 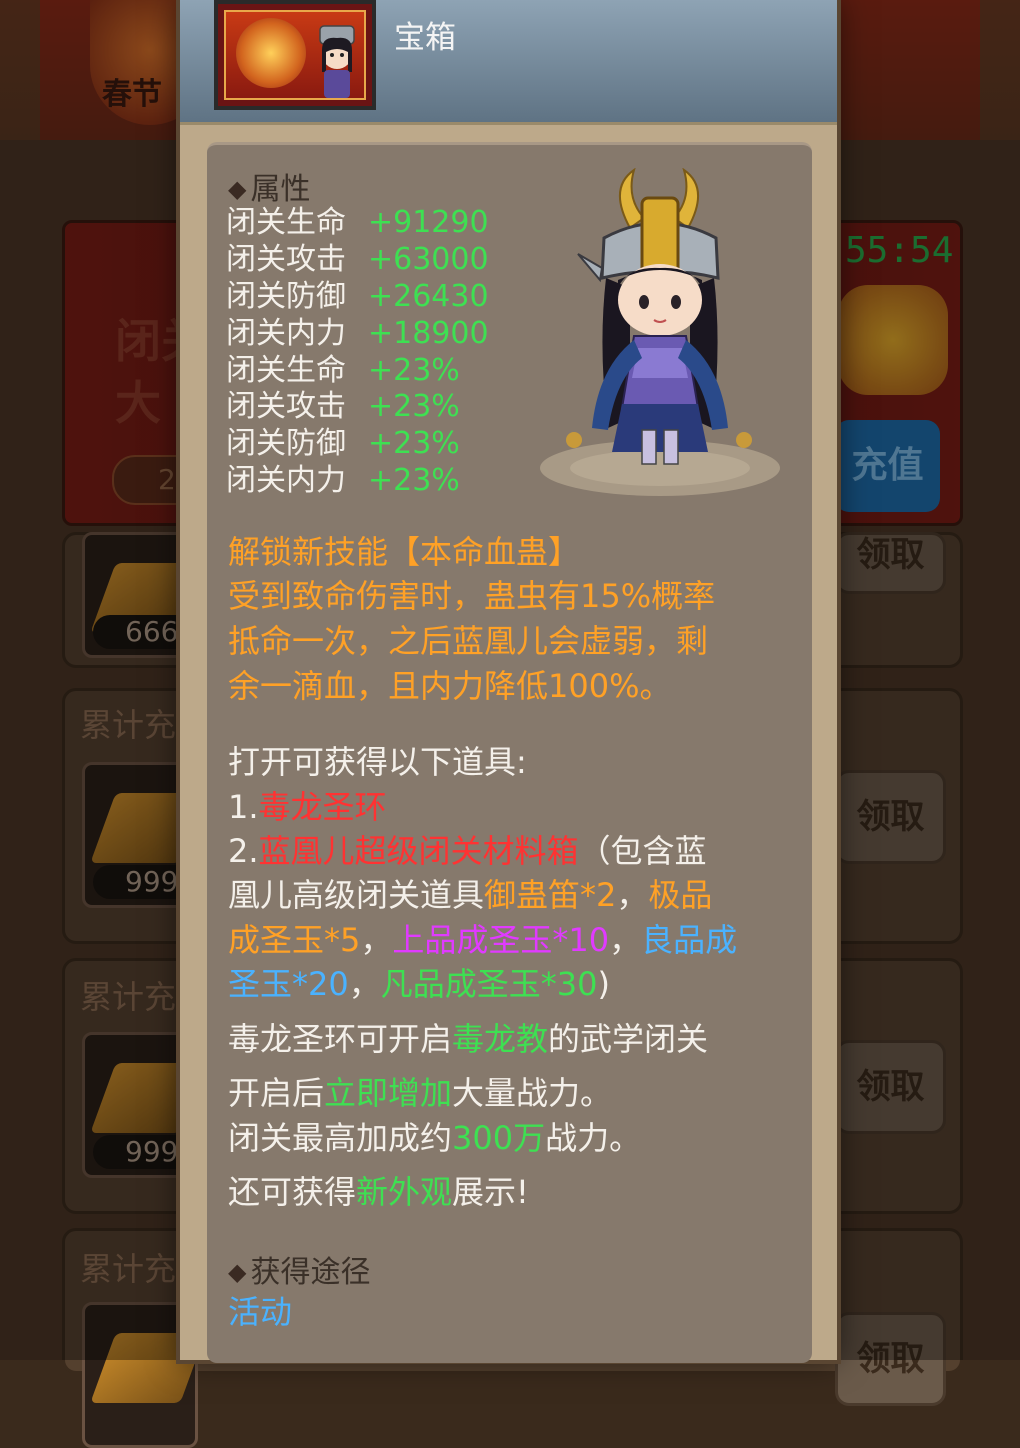 What do you see at coordinates (628, 1039) in the screenshot?
I see `info-text: 的武学闭关` at bounding box center [628, 1039].